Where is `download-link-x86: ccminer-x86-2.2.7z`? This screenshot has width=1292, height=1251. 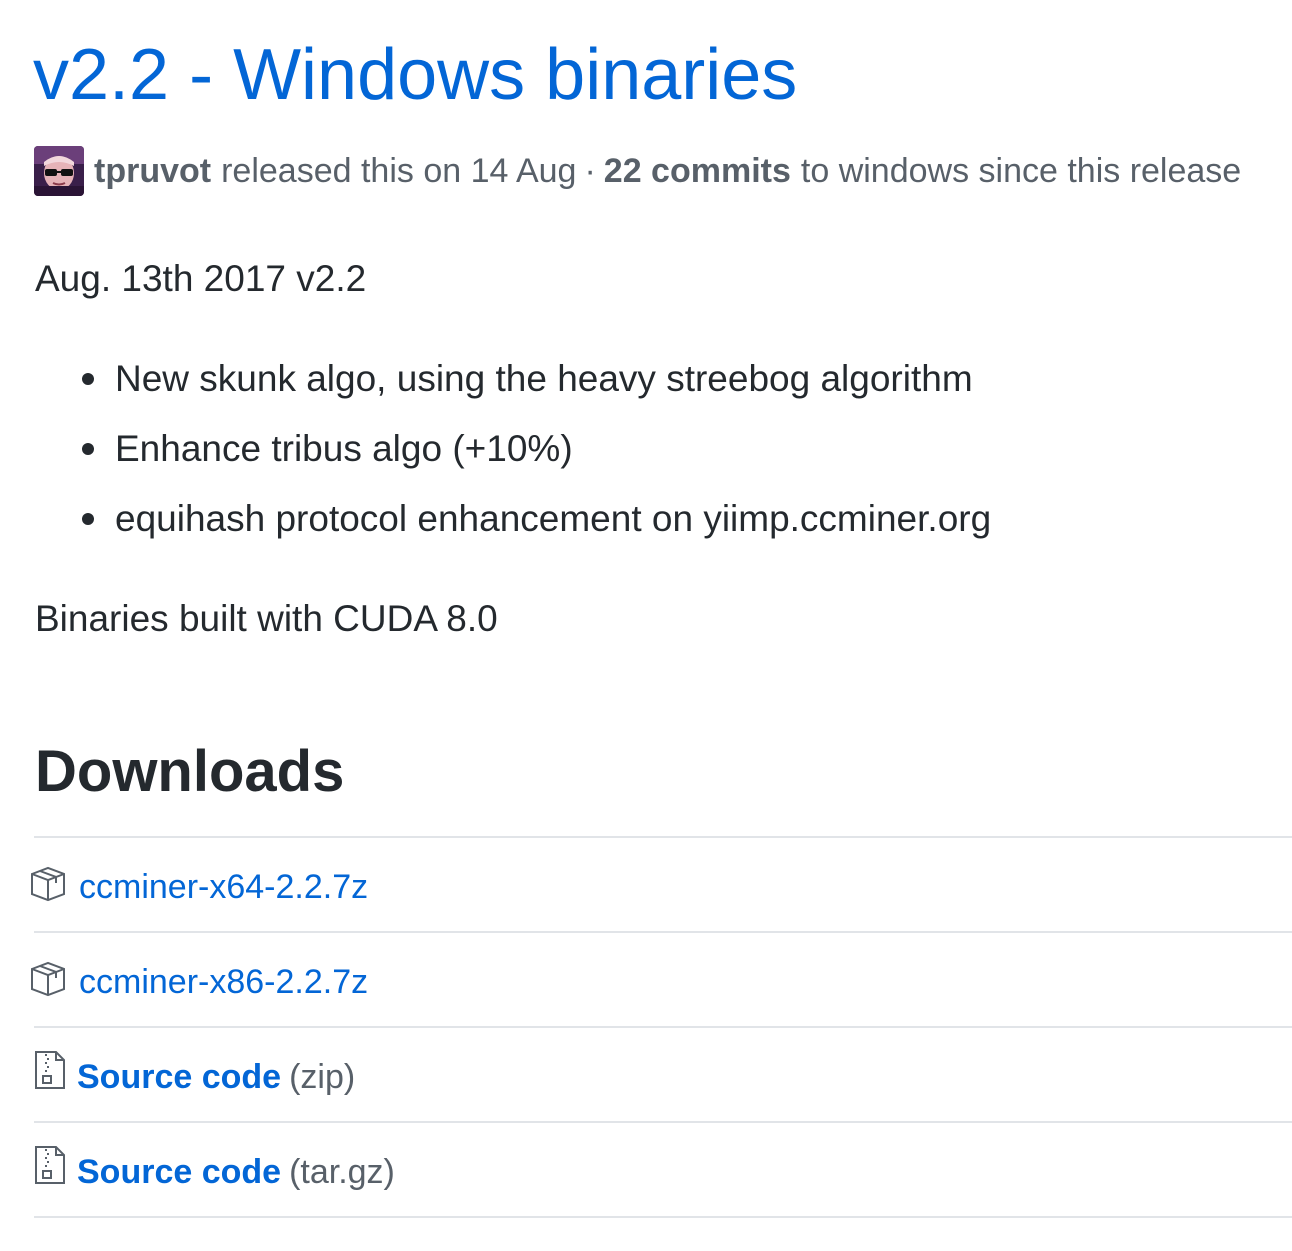
download-link-x86: ccminer-x86-2.2.7z is located at coordinates (223, 982).